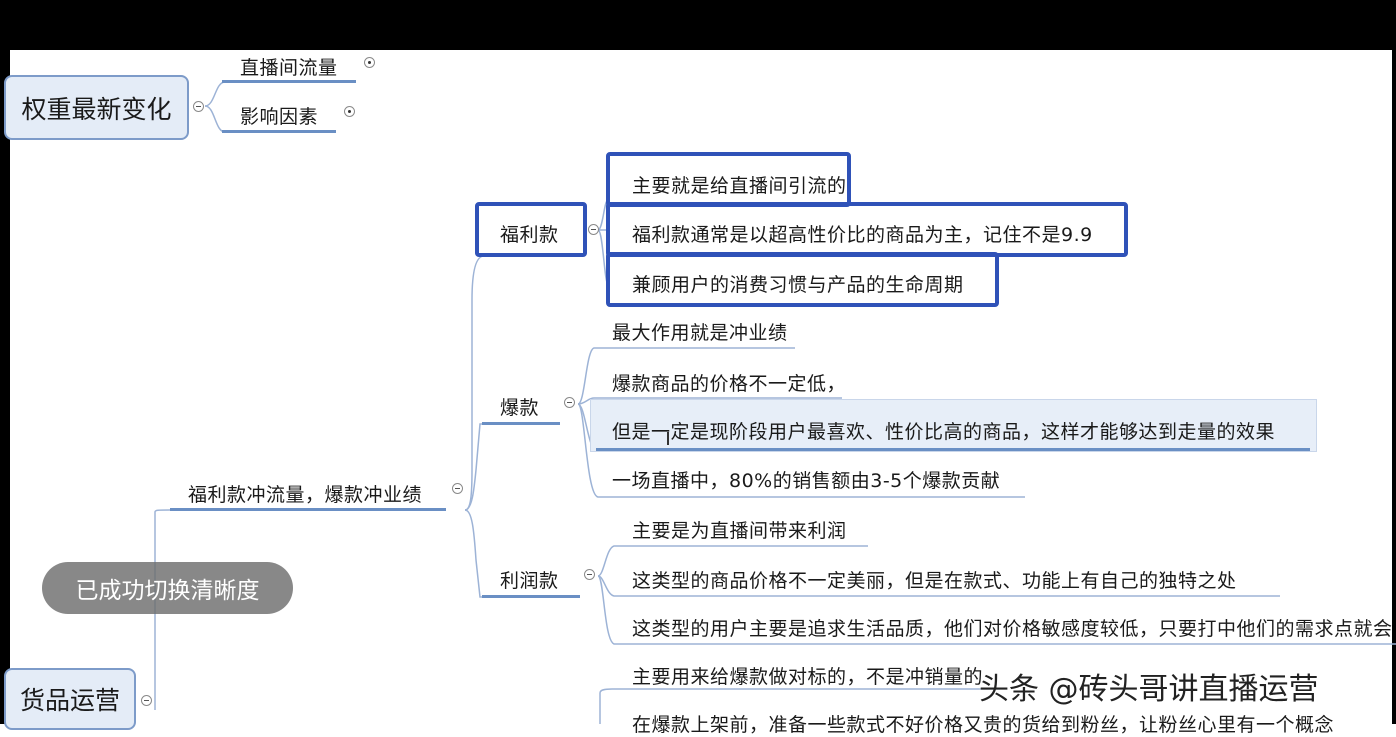  What do you see at coordinates (289, 66) in the screenshot?
I see `node-live-room-traffic: 直播间流量` at bounding box center [289, 66].